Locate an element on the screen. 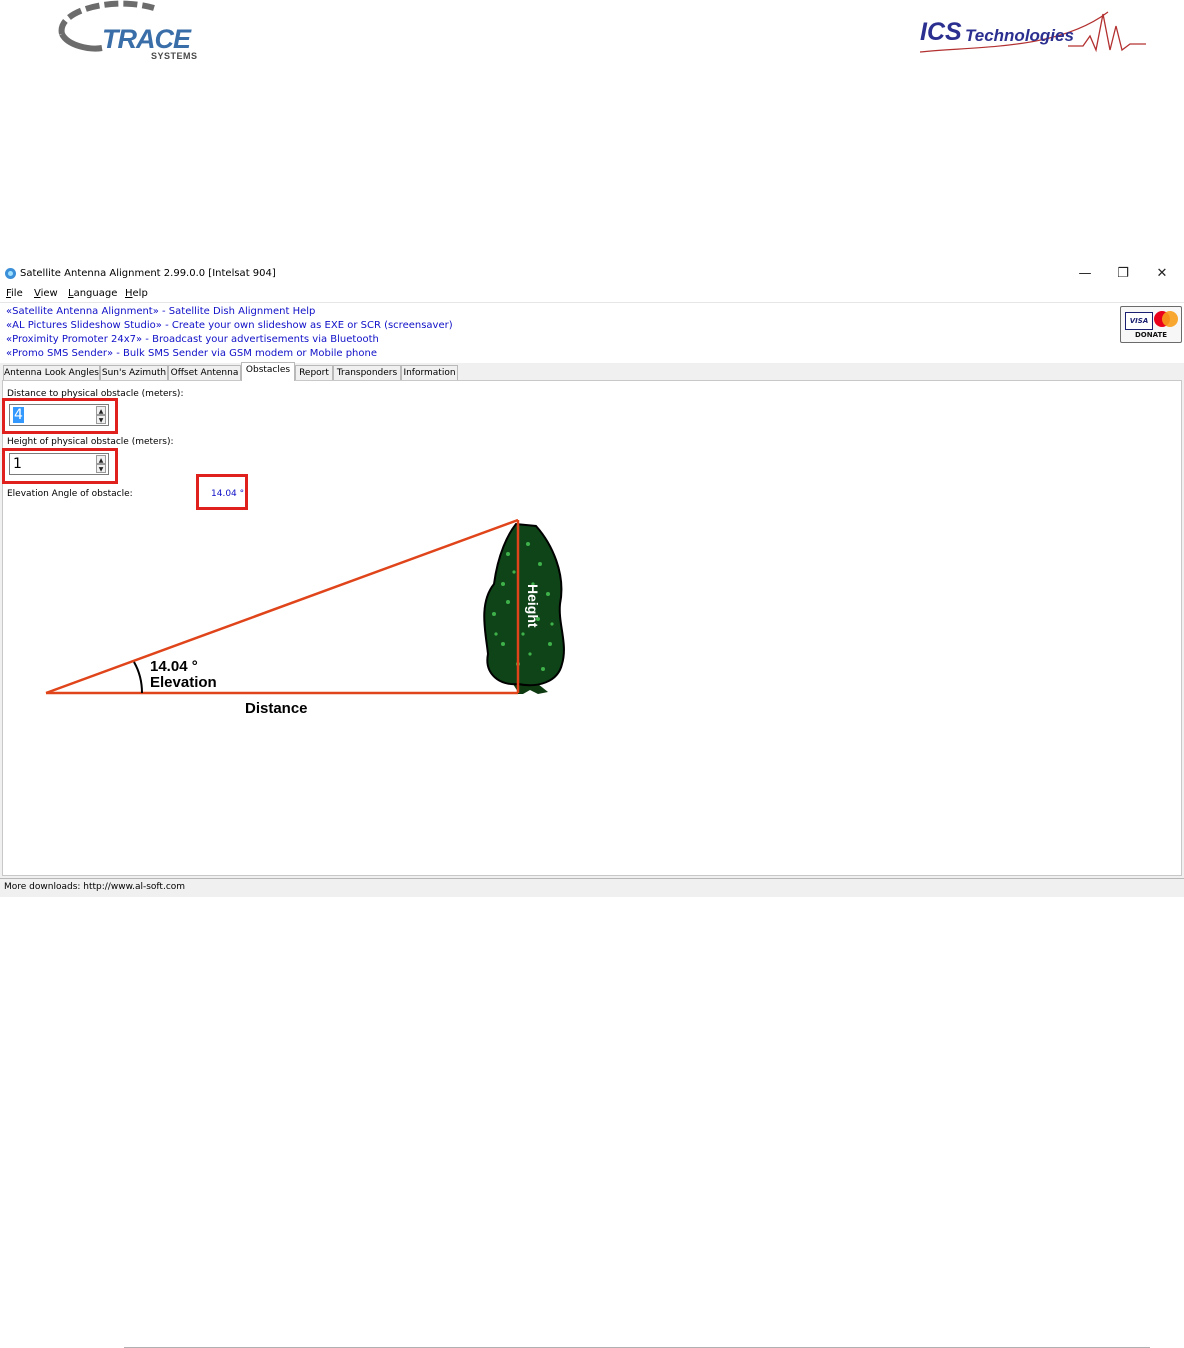 The image size is (1184, 1348). donate-label: DONATE is located at coordinates (1151, 335).